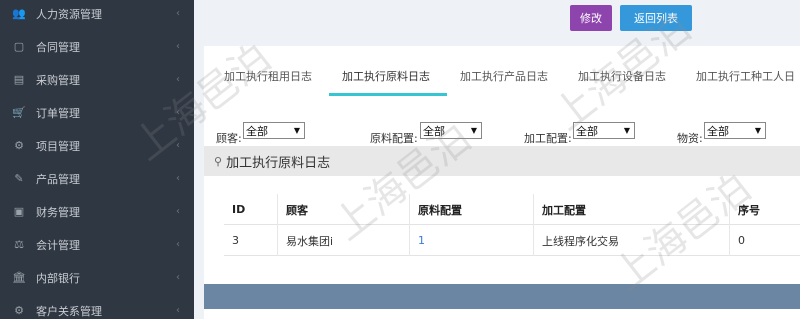 The width and height of the screenshot is (800, 319). Describe the element at coordinates (251, 209) in the screenshot. I see `column-header-id: ID` at that location.